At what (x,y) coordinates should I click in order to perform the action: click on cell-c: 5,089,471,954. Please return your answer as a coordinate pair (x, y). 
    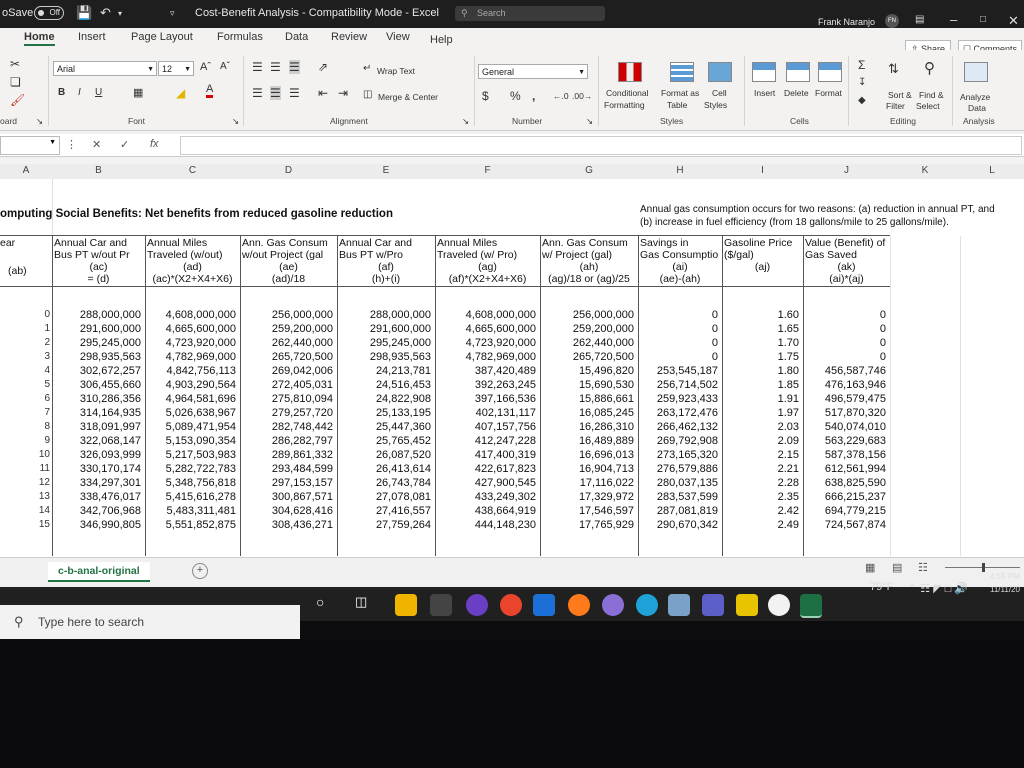
    Looking at the image, I should click on (190, 427).